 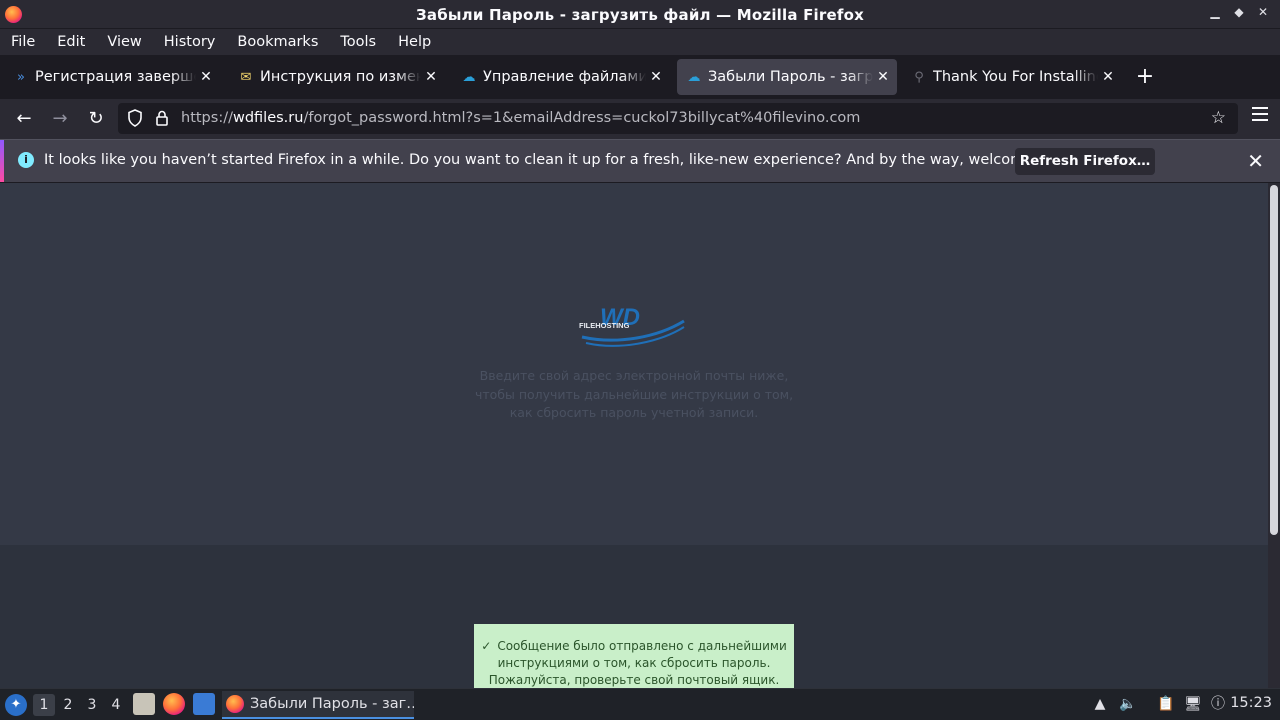 What do you see at coordinates (16, 705) in the screenshot?
I see `start-menu-icon: ✦` at bounding box center [16, 705].